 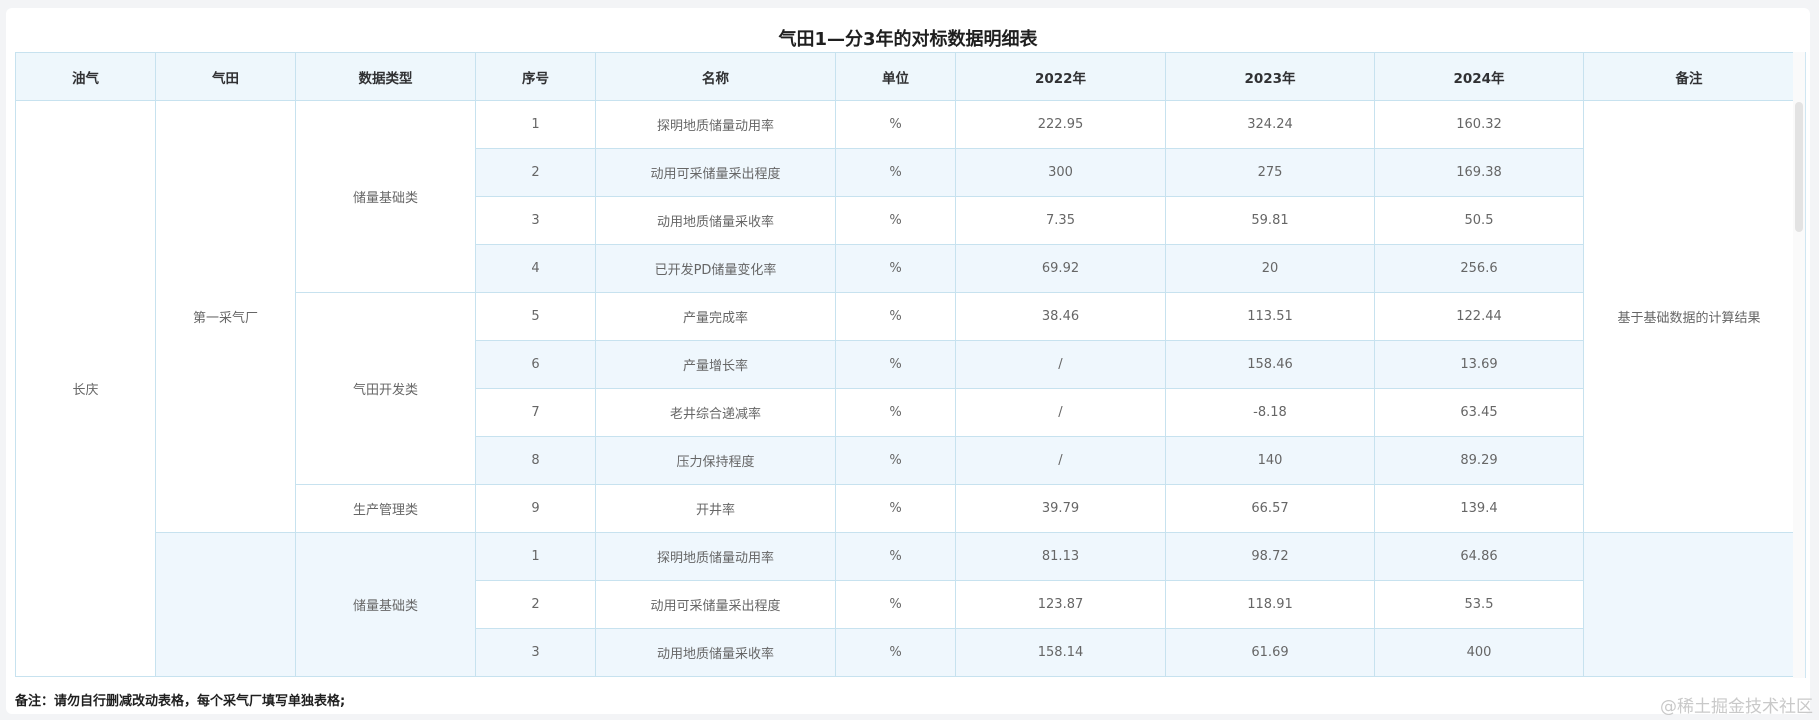 What do you see at coordinates (1060, 604) in the screenshot?
I see `value-2022-cell: 123.87` at bounding box center [1060, 604].